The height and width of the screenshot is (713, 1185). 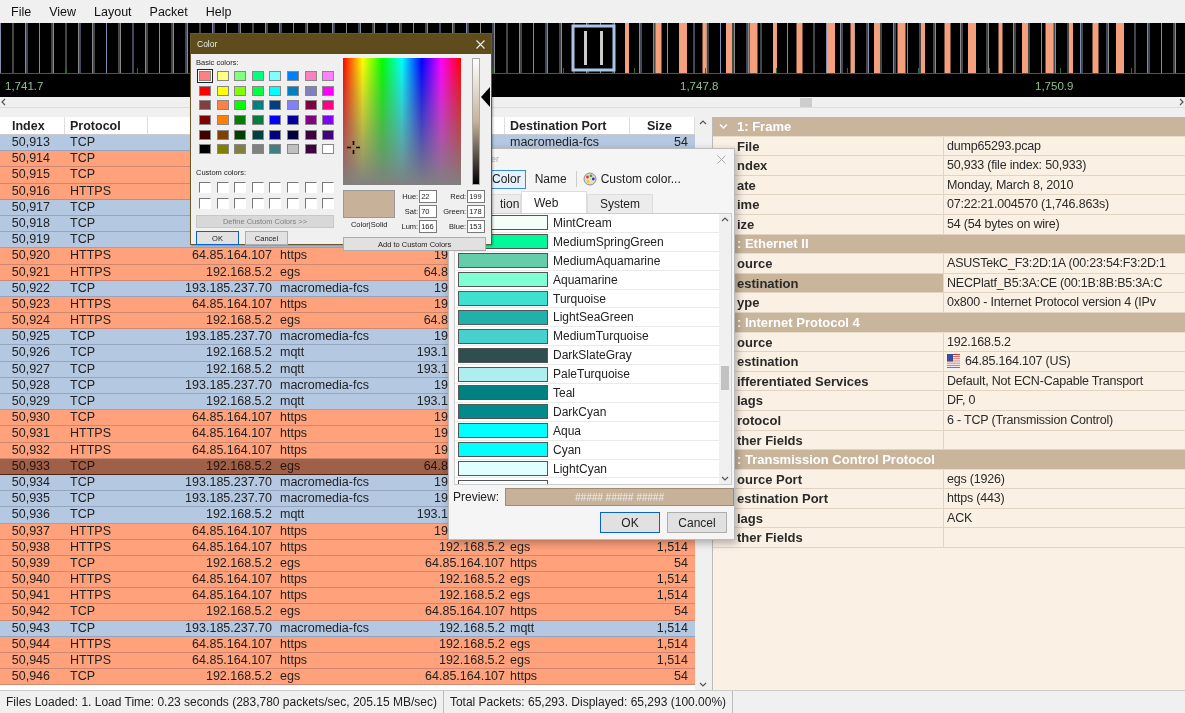 What do you see at coordinates (30, 402) in the screenshot?
I see `table-cell: 50,929` at bounding box center [30, 402].